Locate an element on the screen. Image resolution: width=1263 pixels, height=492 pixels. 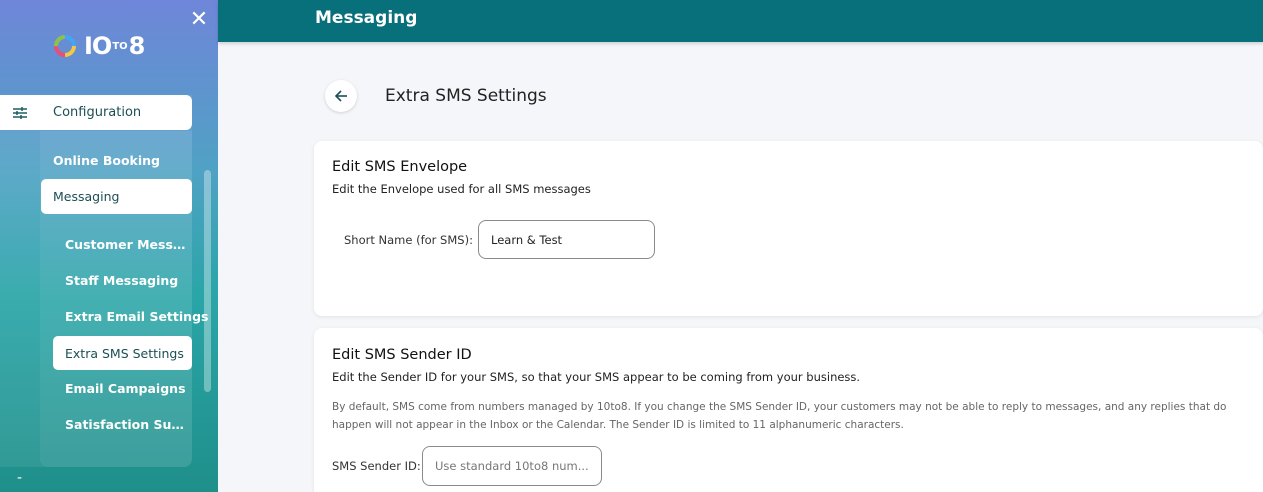
nav-extra-sms-settings: Extra SMS Settings is located at coordinates (122, 353).